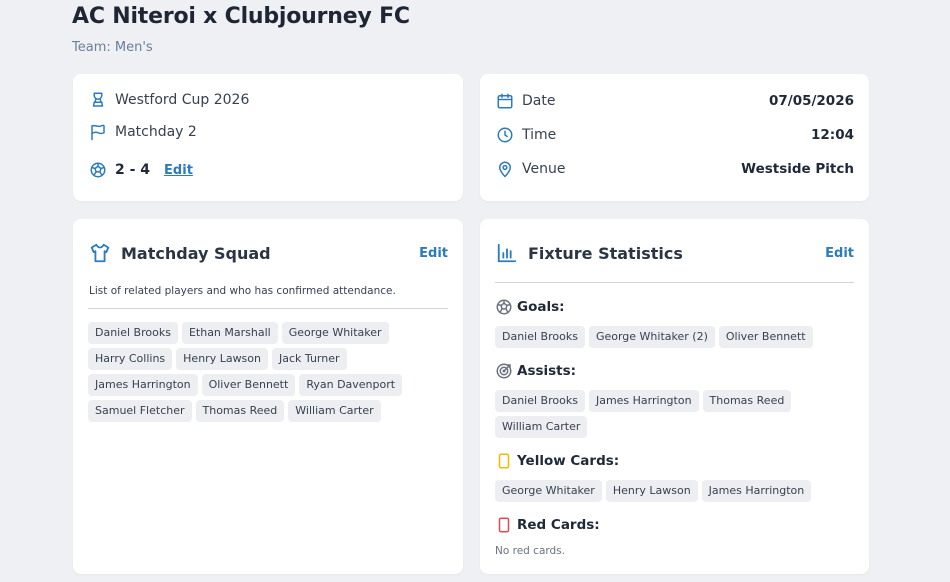 This screenshot has height=582, width=950. Describe the element at coordinates (156, 132) in the screenshot. I see `matchday-label: Matchday 2` at that location.